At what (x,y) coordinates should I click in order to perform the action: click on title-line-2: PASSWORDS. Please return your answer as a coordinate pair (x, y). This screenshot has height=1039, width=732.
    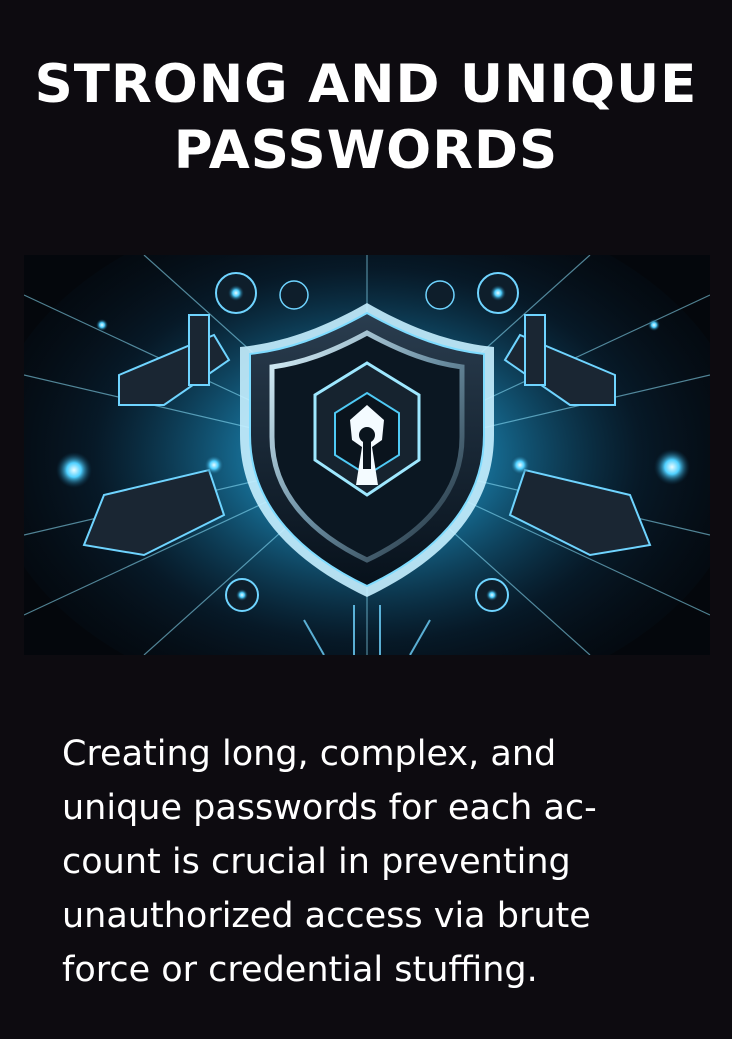
    Looking at the image, I should click on (366, 150).